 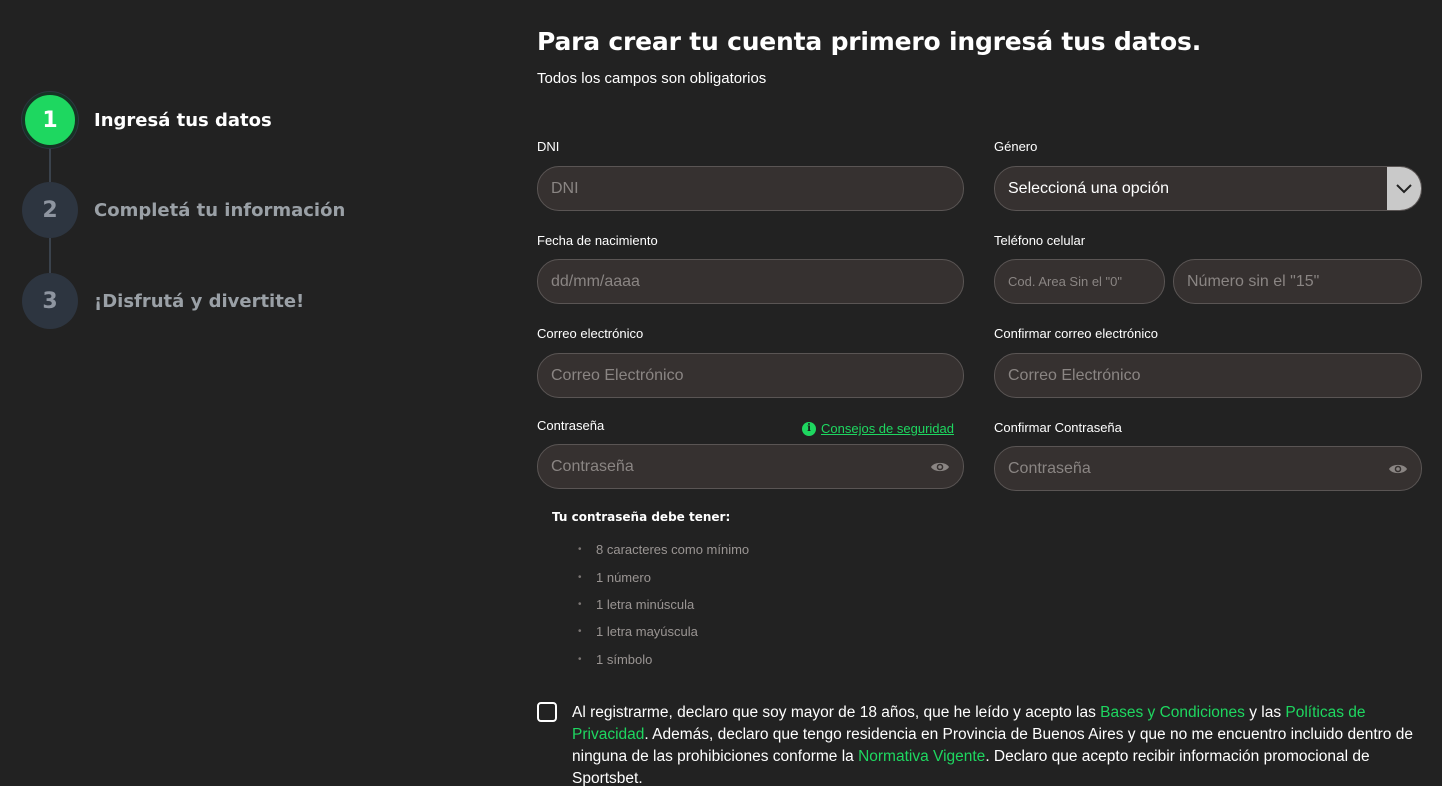 I want to click on phone-number-placeholder: Número sin el "15", so click(x=1253, y=281).